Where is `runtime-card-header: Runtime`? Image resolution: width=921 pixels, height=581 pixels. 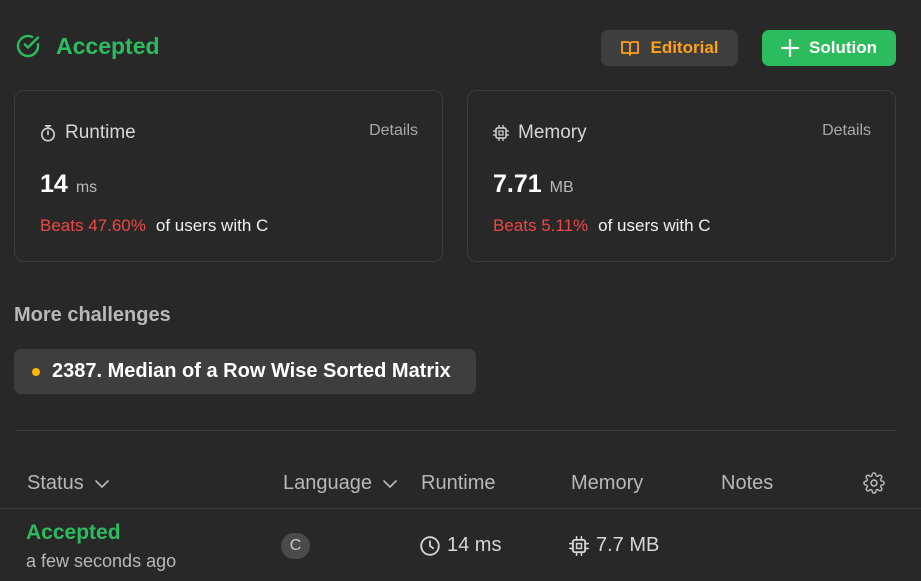 runtime-card-header: Runtime is located at coordinates (87, 133).